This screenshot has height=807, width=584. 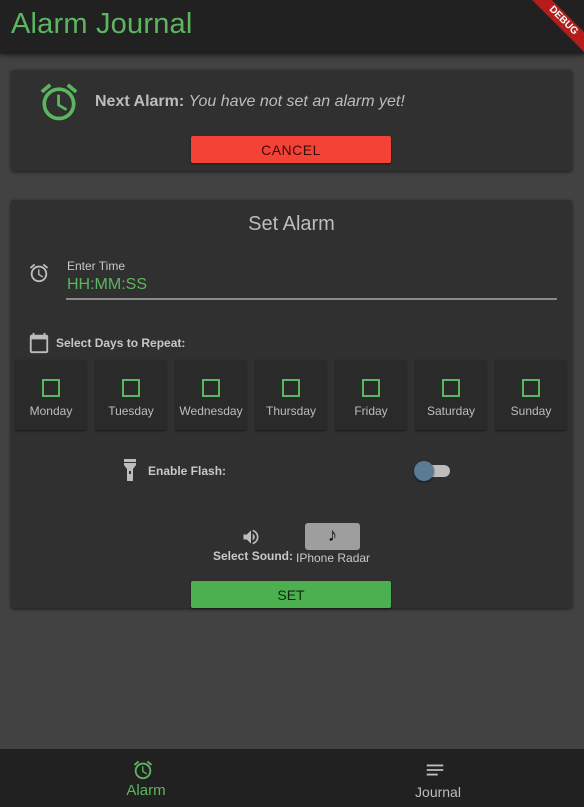 I want to click on day-friday: Friday, so click(x=371, y=395).